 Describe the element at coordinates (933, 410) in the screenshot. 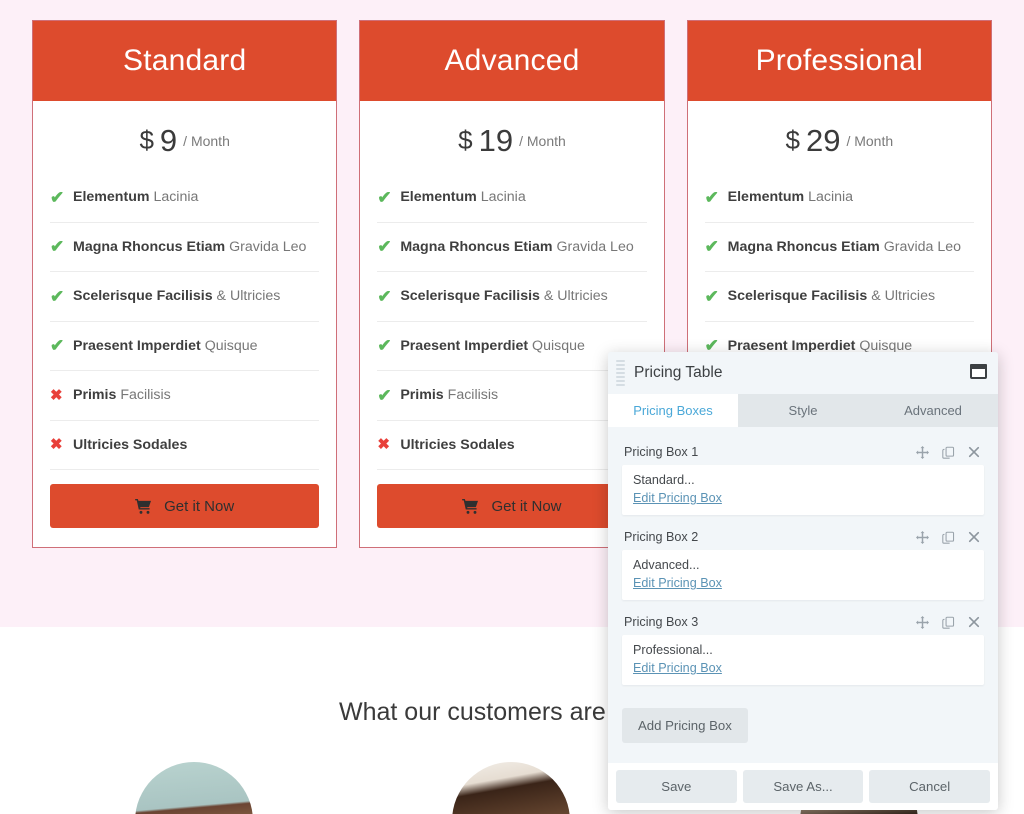

I see `tab-advanced: Advanced` at that location.